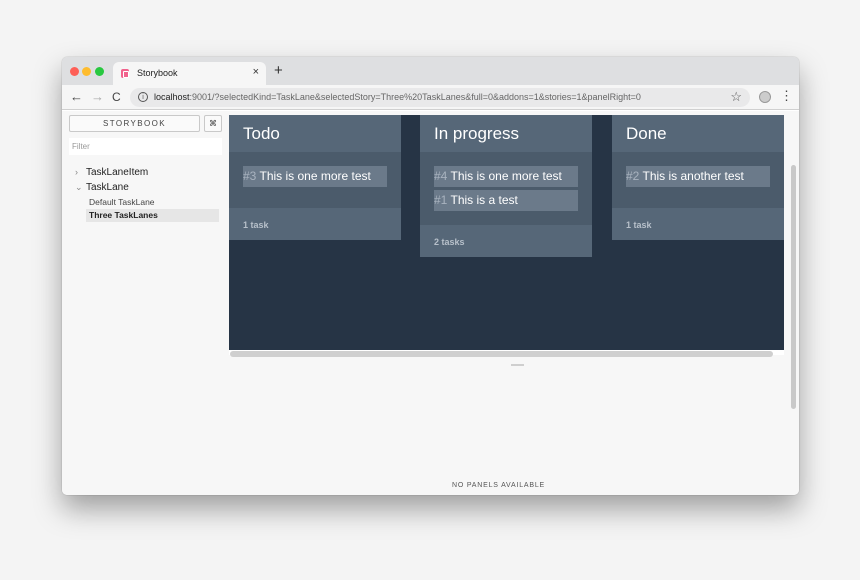  I want to click on no-panels-message: NO PANELS AVAILABLE, so click(499, 485).